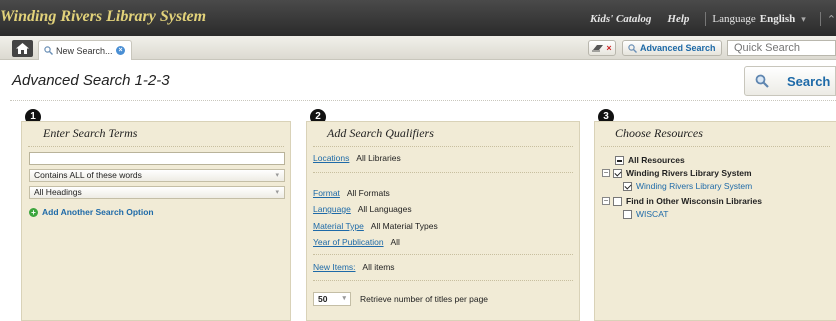 This screenshot has height=321, width=836. Describe the element at coordinates (734, 19) in the screenshot. I see `language-label: Language` at that location.